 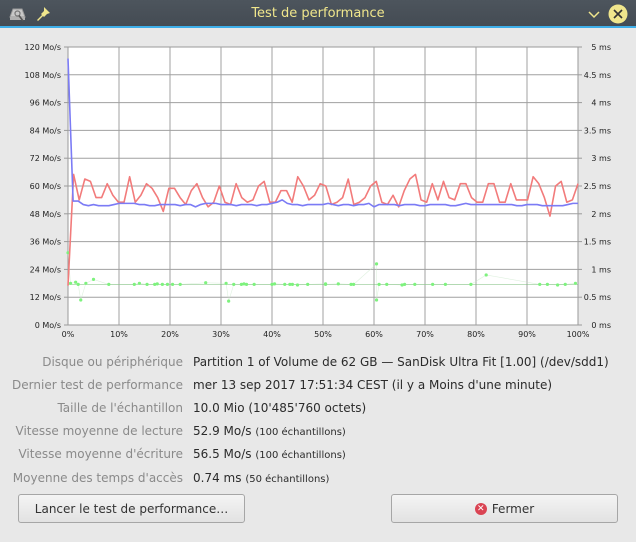 What do you see at coordinates (100, 454) in the screenshot?
I see `info-label: Vitesse moyenne d'écriture` at bounding box center [100, 454].